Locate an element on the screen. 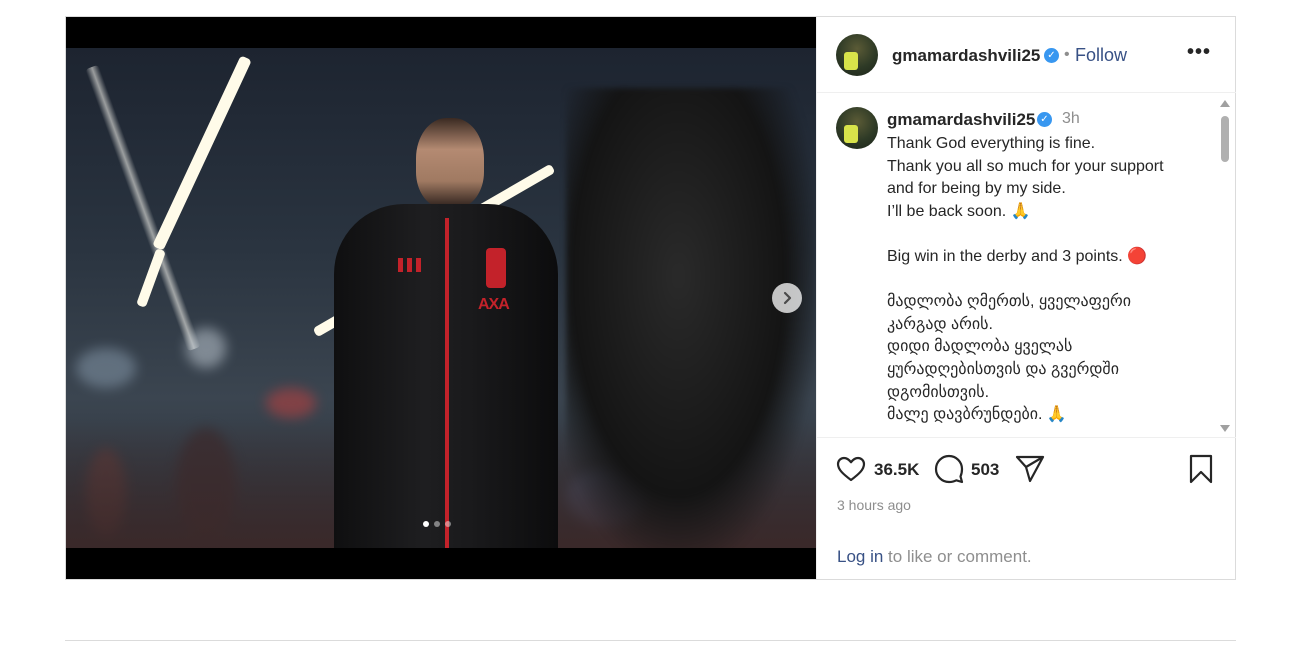  follow-button: Follow is located at coordinates (1101, 55).